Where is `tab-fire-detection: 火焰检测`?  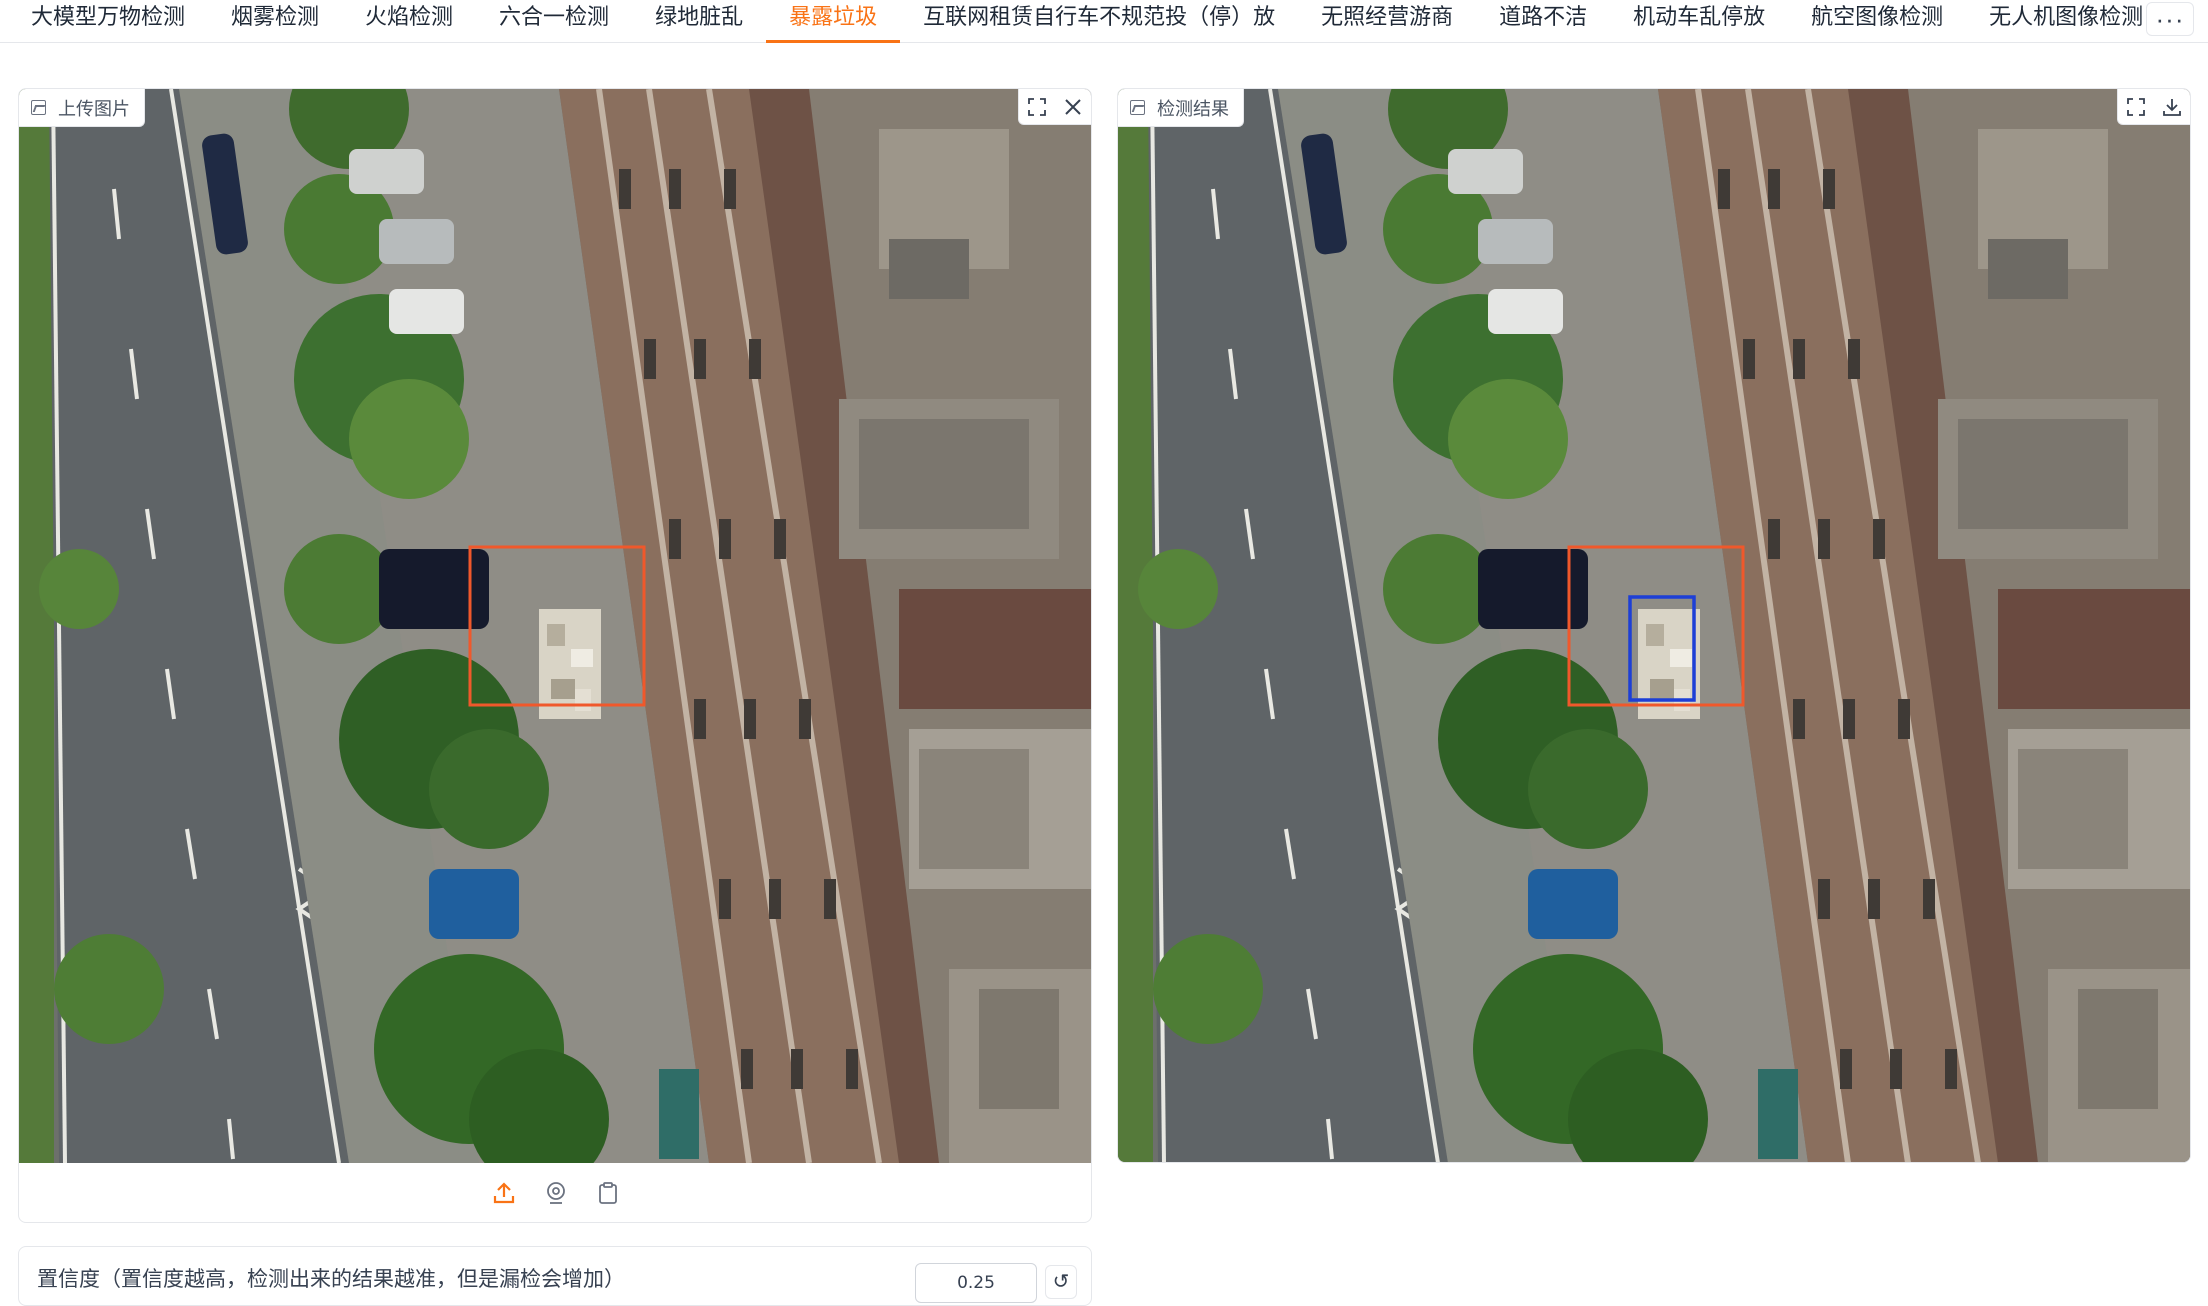 tab-fire-detection: 火焰检测 is located at coordinates (409, 21).